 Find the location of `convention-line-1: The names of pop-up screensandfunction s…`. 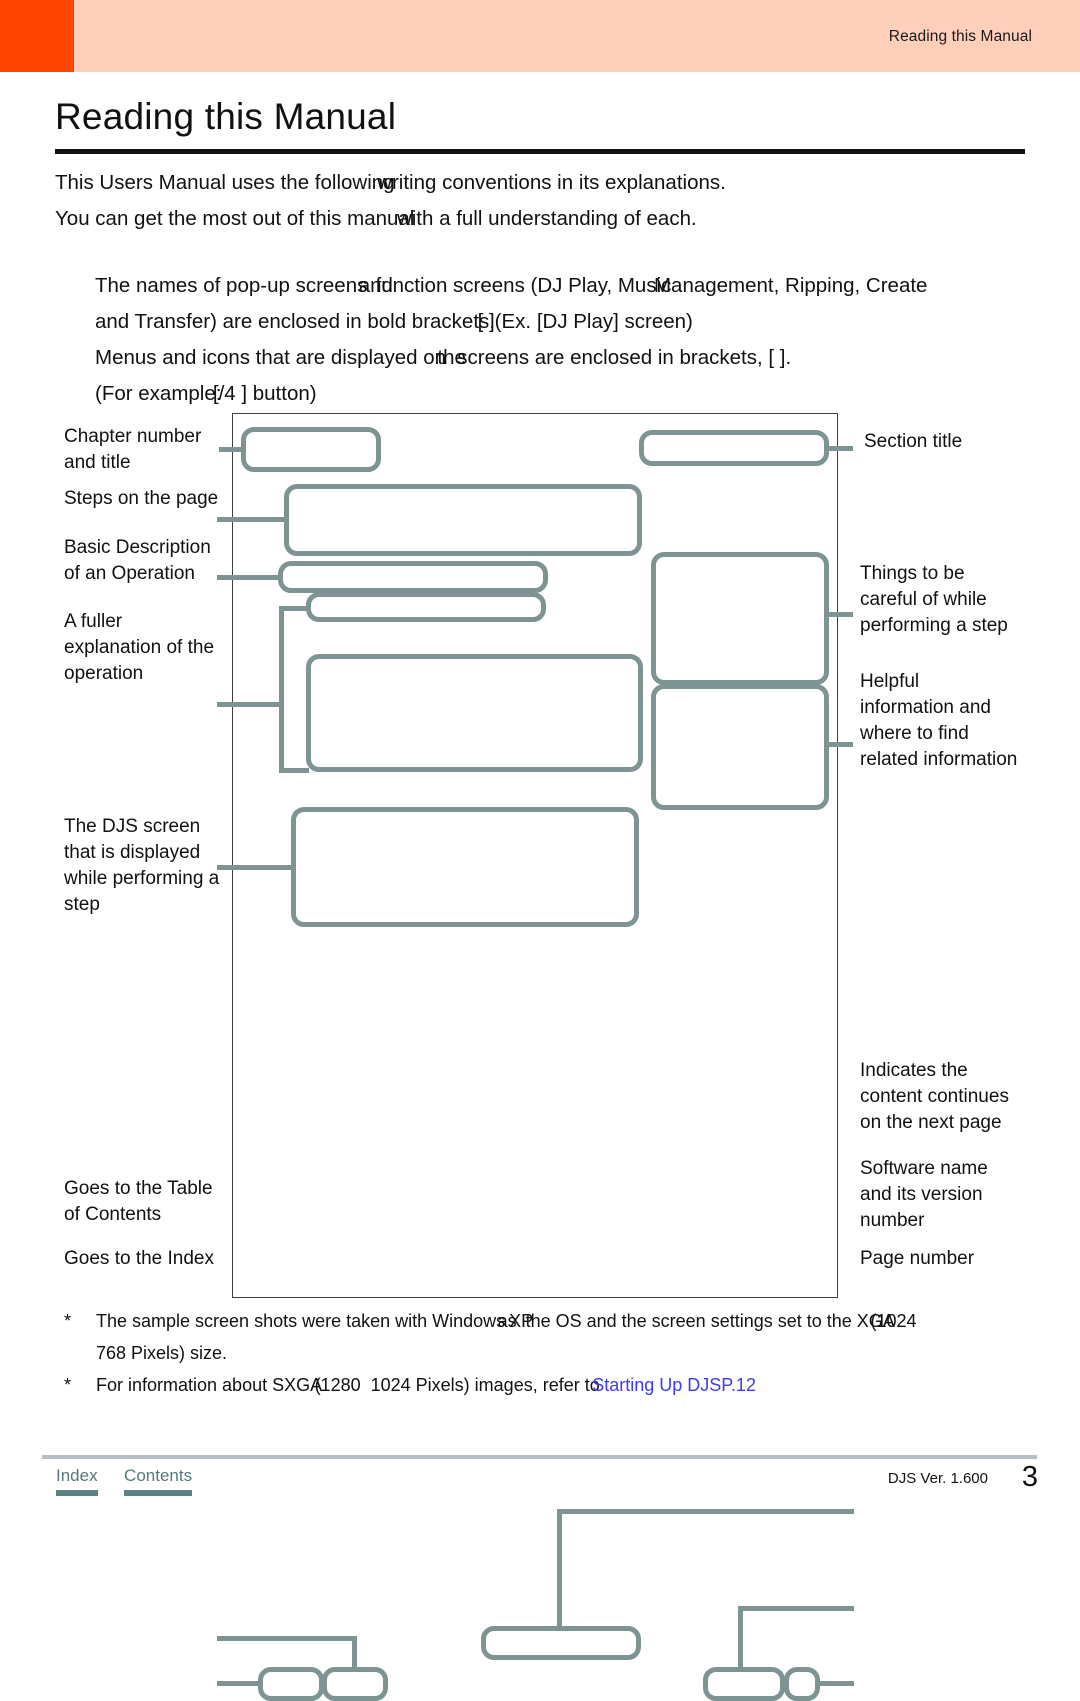

convention-line-1: The names of pop-up screensandfunction s… is located at coordinates (575, 286).